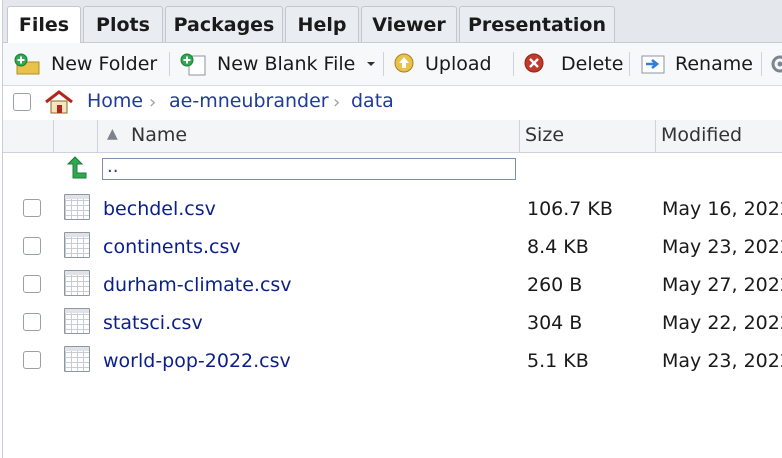  Describe the element at coordinates (371, 64) in the screenshot. I see `dropdown-caret-icon` at that location.